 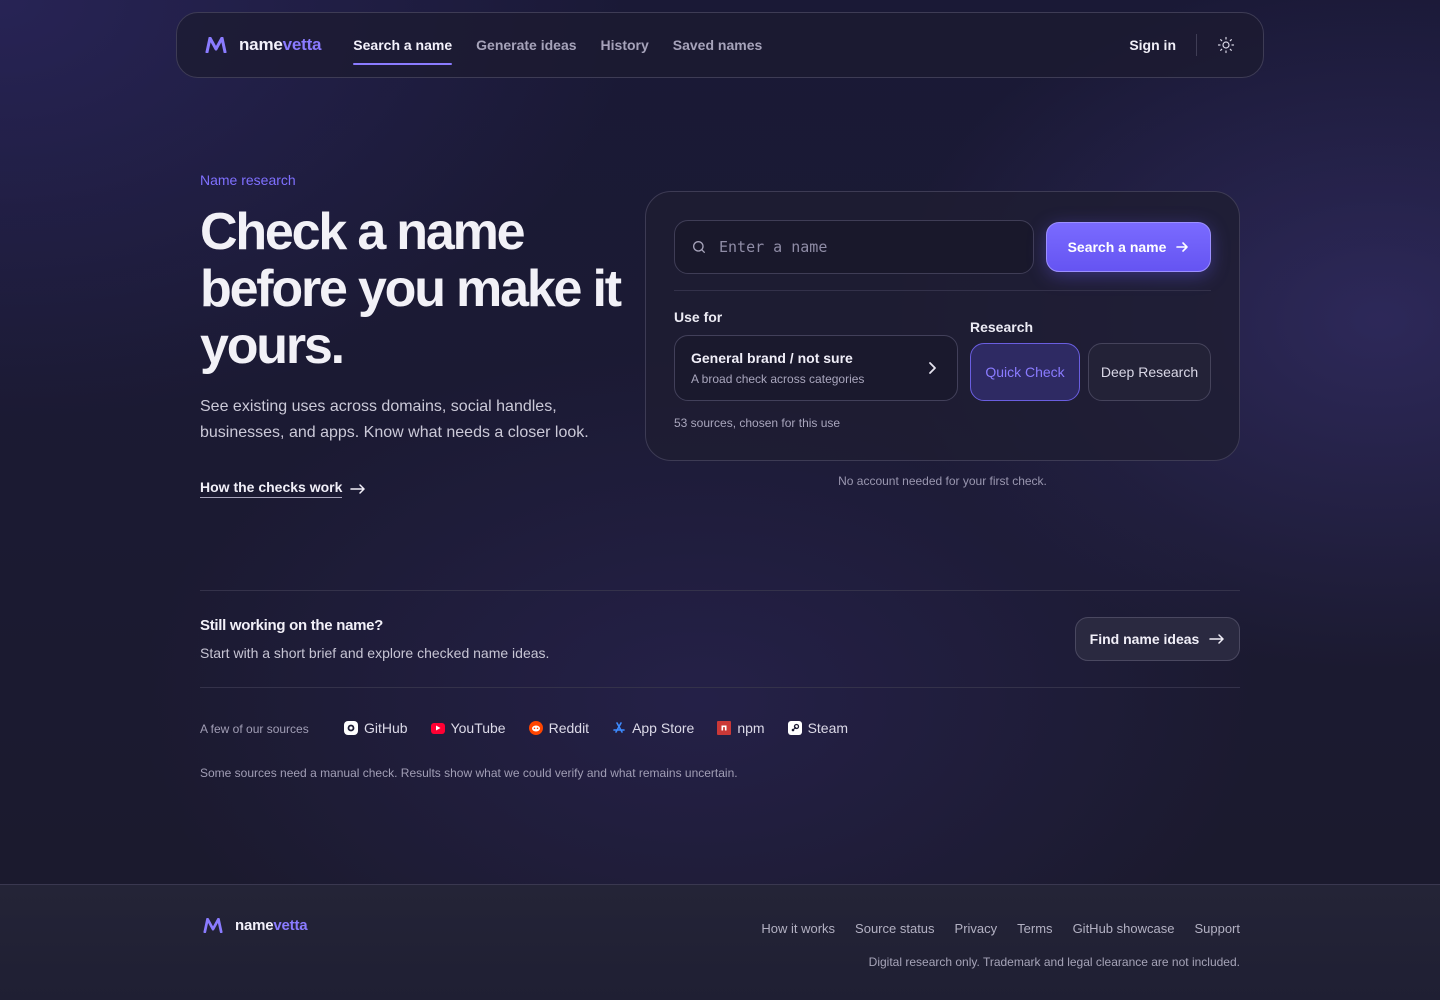 What do you see at coordinates (619, 728) in the screenshot?
I see `app-store-icon` at bounding box center [619, 728].